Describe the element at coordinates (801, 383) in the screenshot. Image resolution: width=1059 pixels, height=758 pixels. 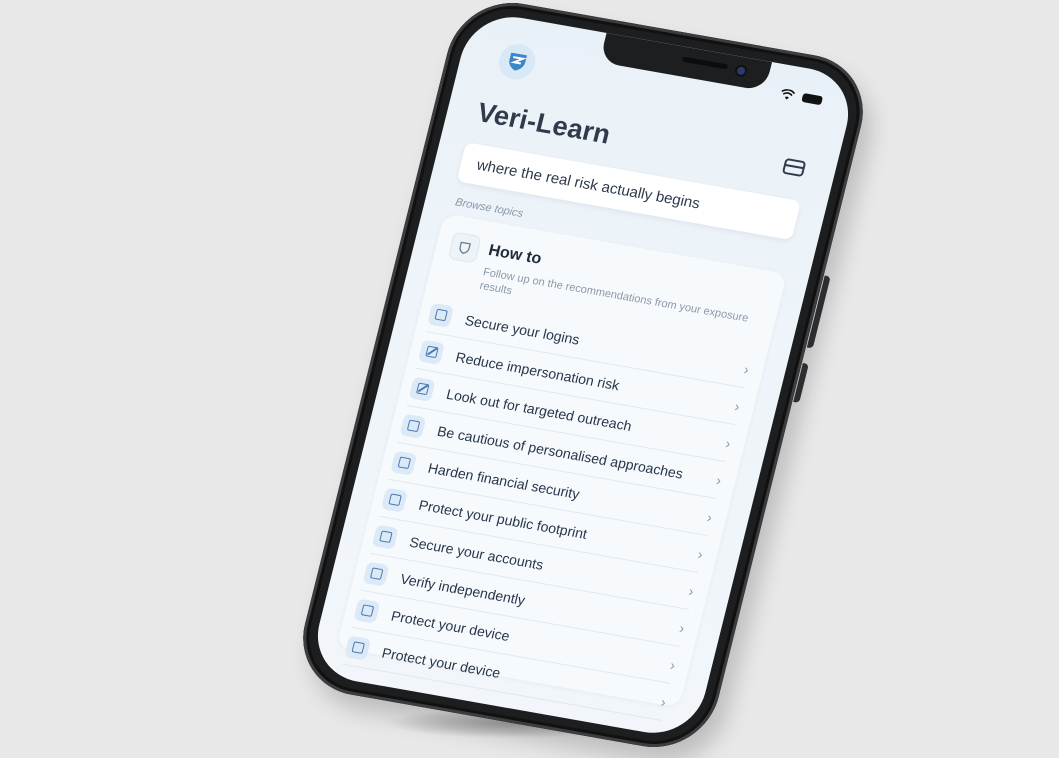
I see `side-button-lower` at that location.